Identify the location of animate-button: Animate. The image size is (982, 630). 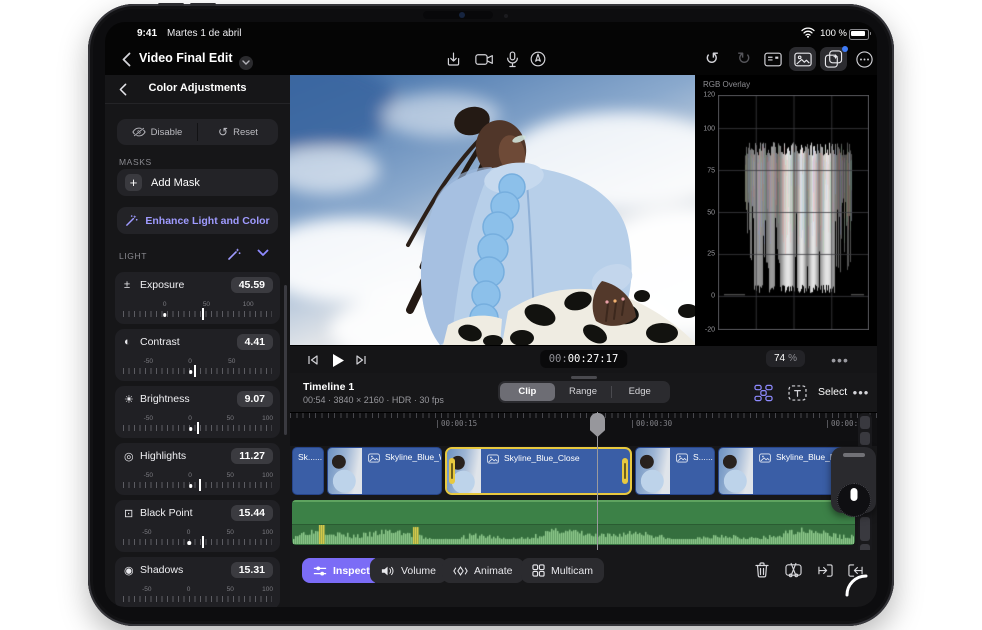
(483, 570).